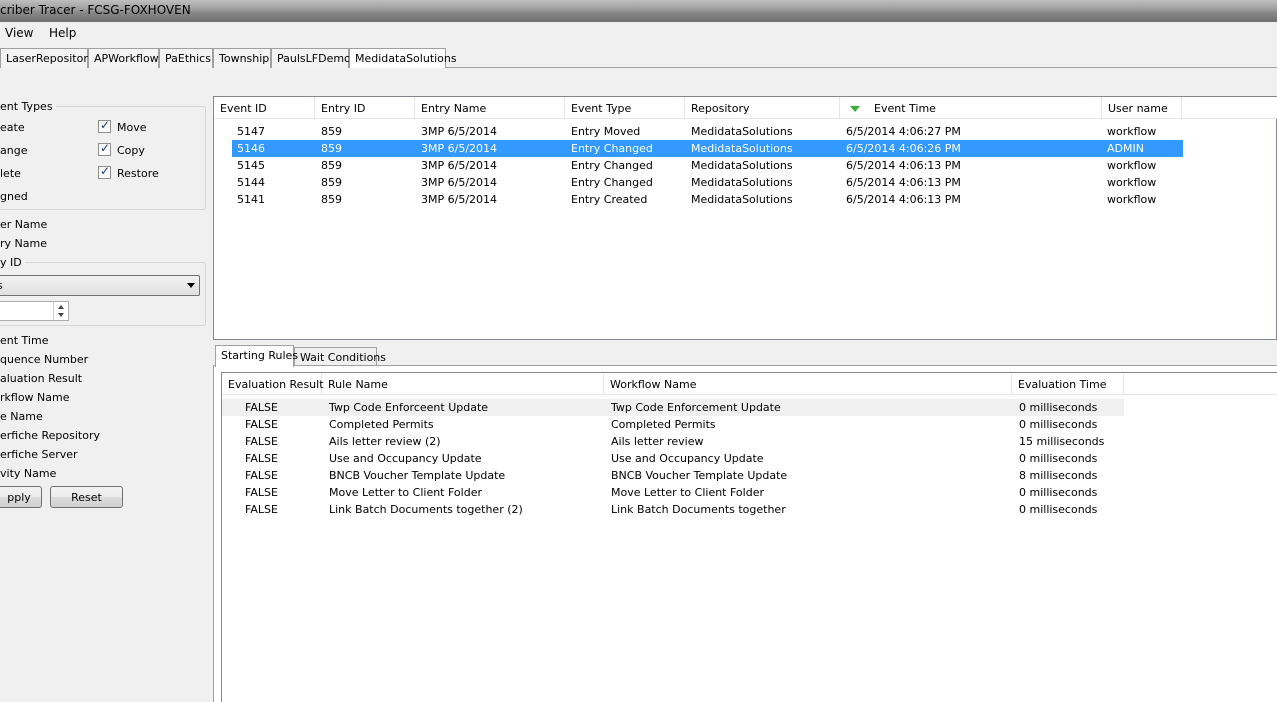  I want to click on entry-id-stepper, so click(34, 311).